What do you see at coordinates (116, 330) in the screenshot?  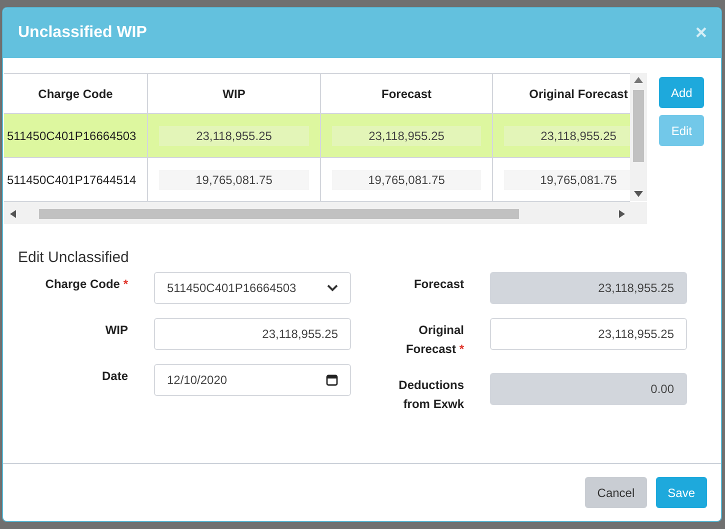 I see `field-label: WIP` at bounding box center [116, 330].